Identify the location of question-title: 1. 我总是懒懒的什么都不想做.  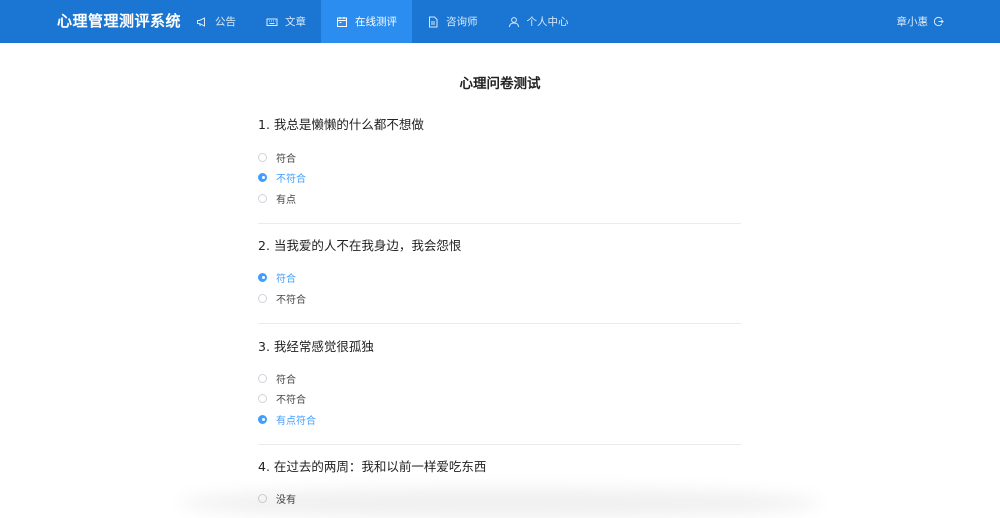
(341, 124).